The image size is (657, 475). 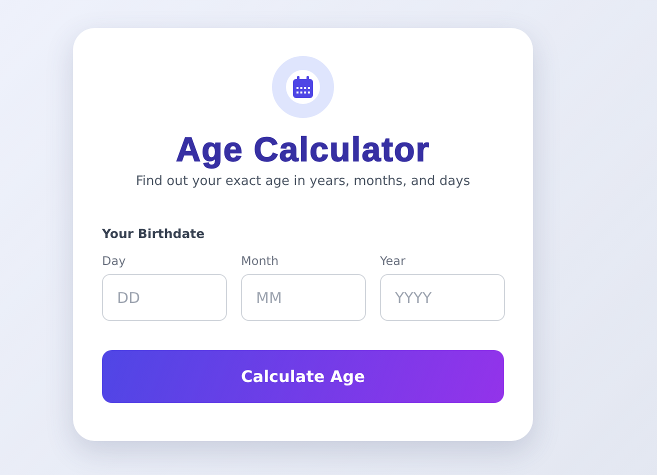 I want to click on birthdate-label: Your Birthdate, so click(x=154, y=233).